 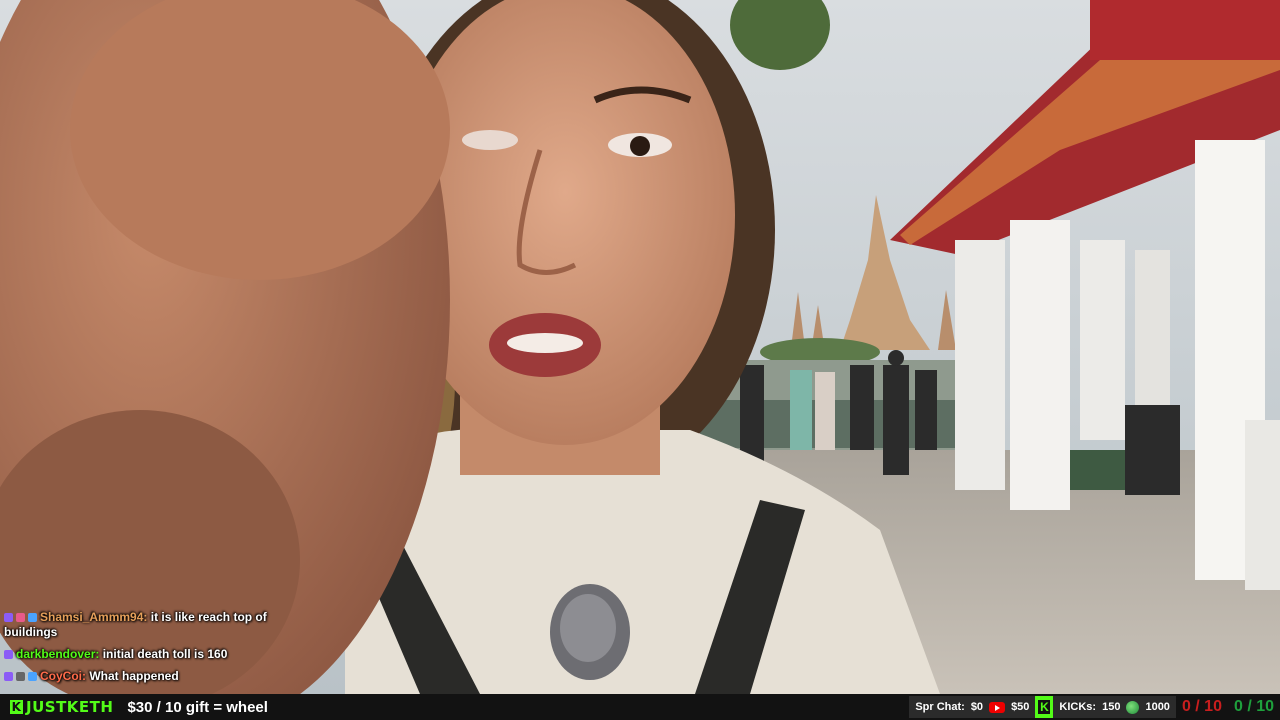 I want to click on kick-k-icon: K, so click(x=16, y=707).